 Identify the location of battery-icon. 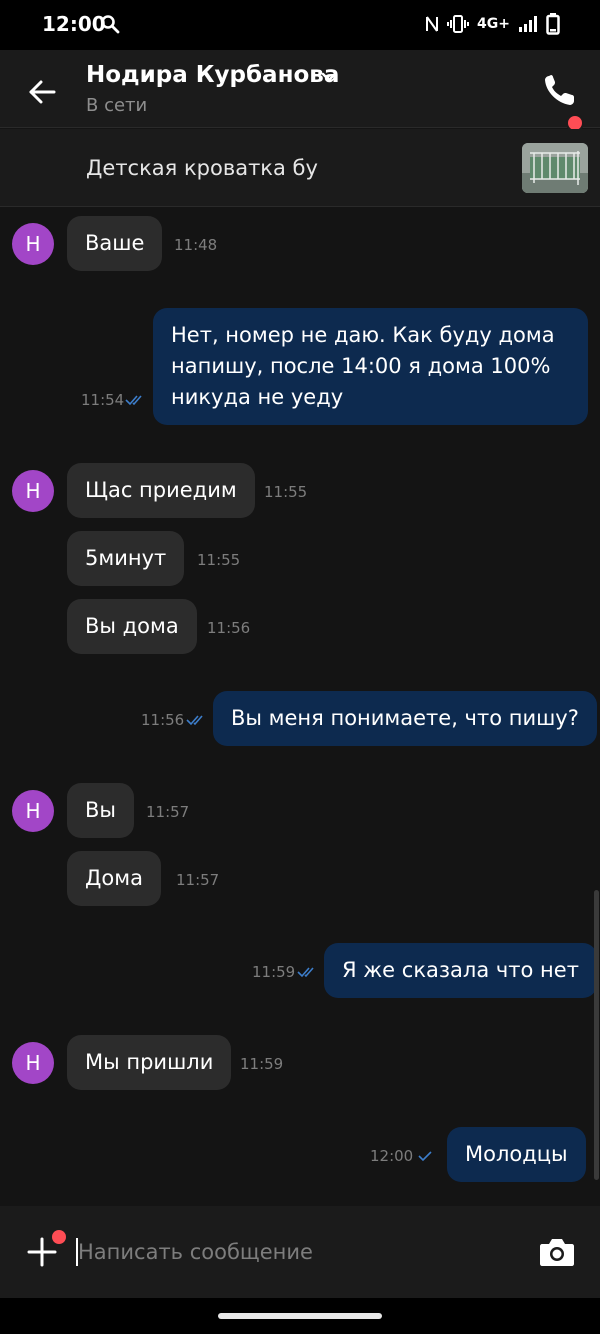
(553, 24).